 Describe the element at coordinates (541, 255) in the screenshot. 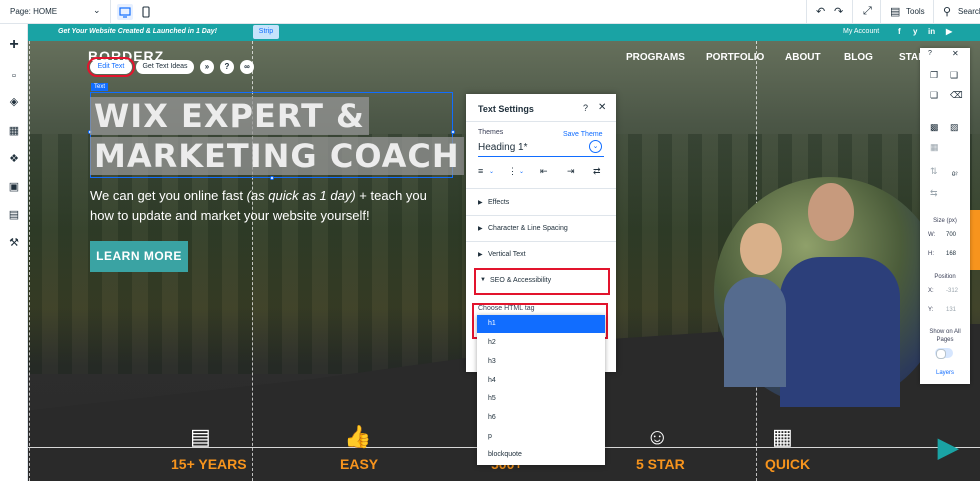

I see `vertical-text-section: ▶ Vertical Text` at that location.